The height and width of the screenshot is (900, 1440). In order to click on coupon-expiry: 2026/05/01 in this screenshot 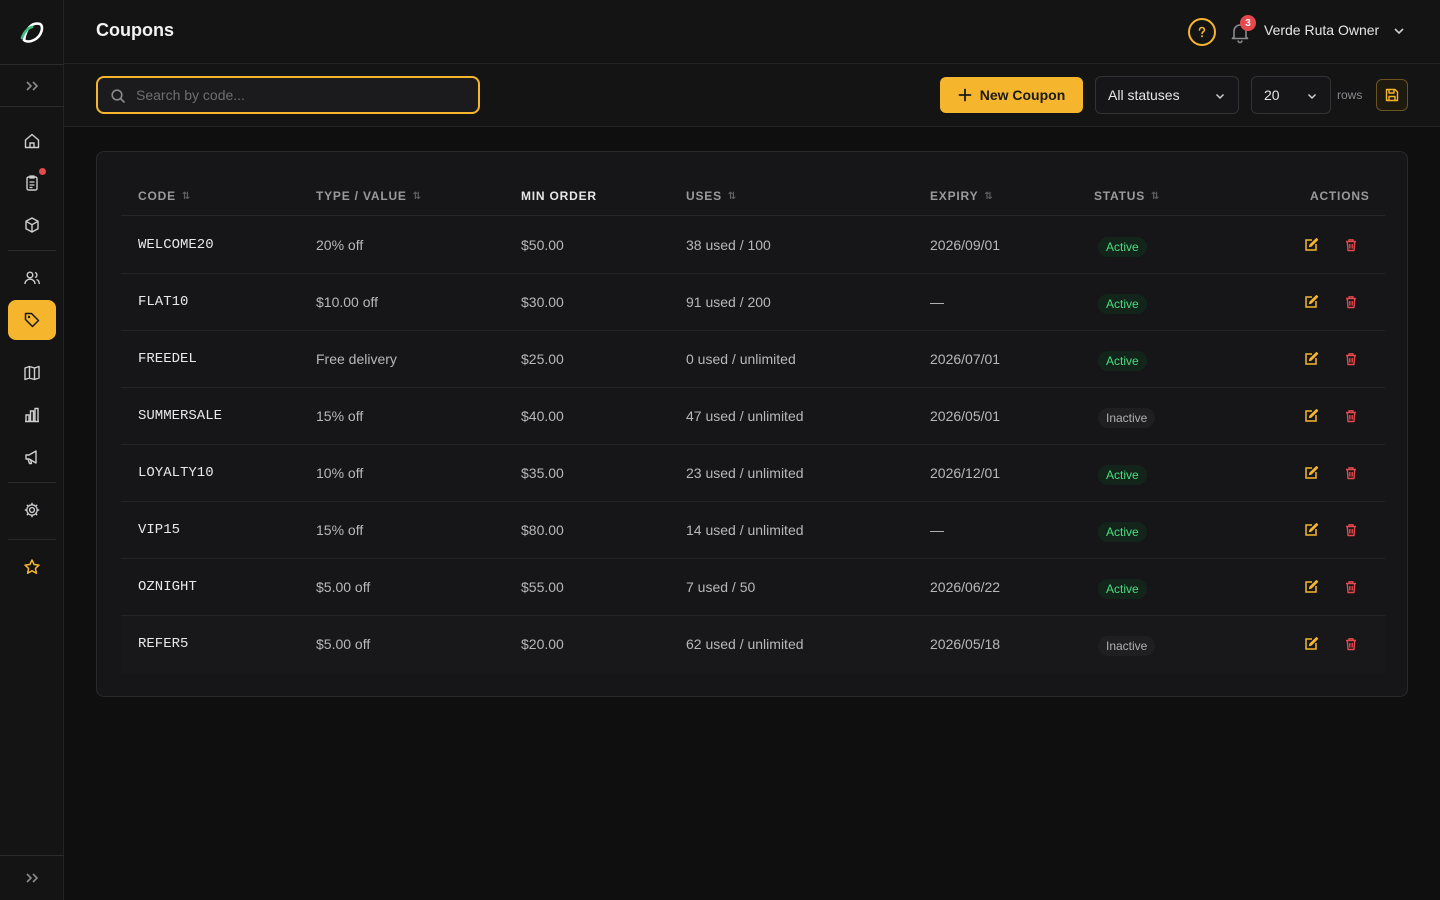, I will do `click(965, 416)`.